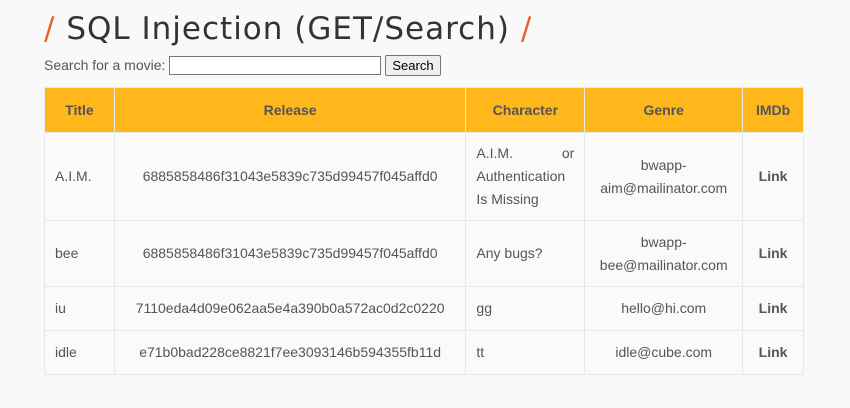  Describe the element at coordinates (525, 253) in the screenshot. I see `cell-character: Any bugs?` at that location.